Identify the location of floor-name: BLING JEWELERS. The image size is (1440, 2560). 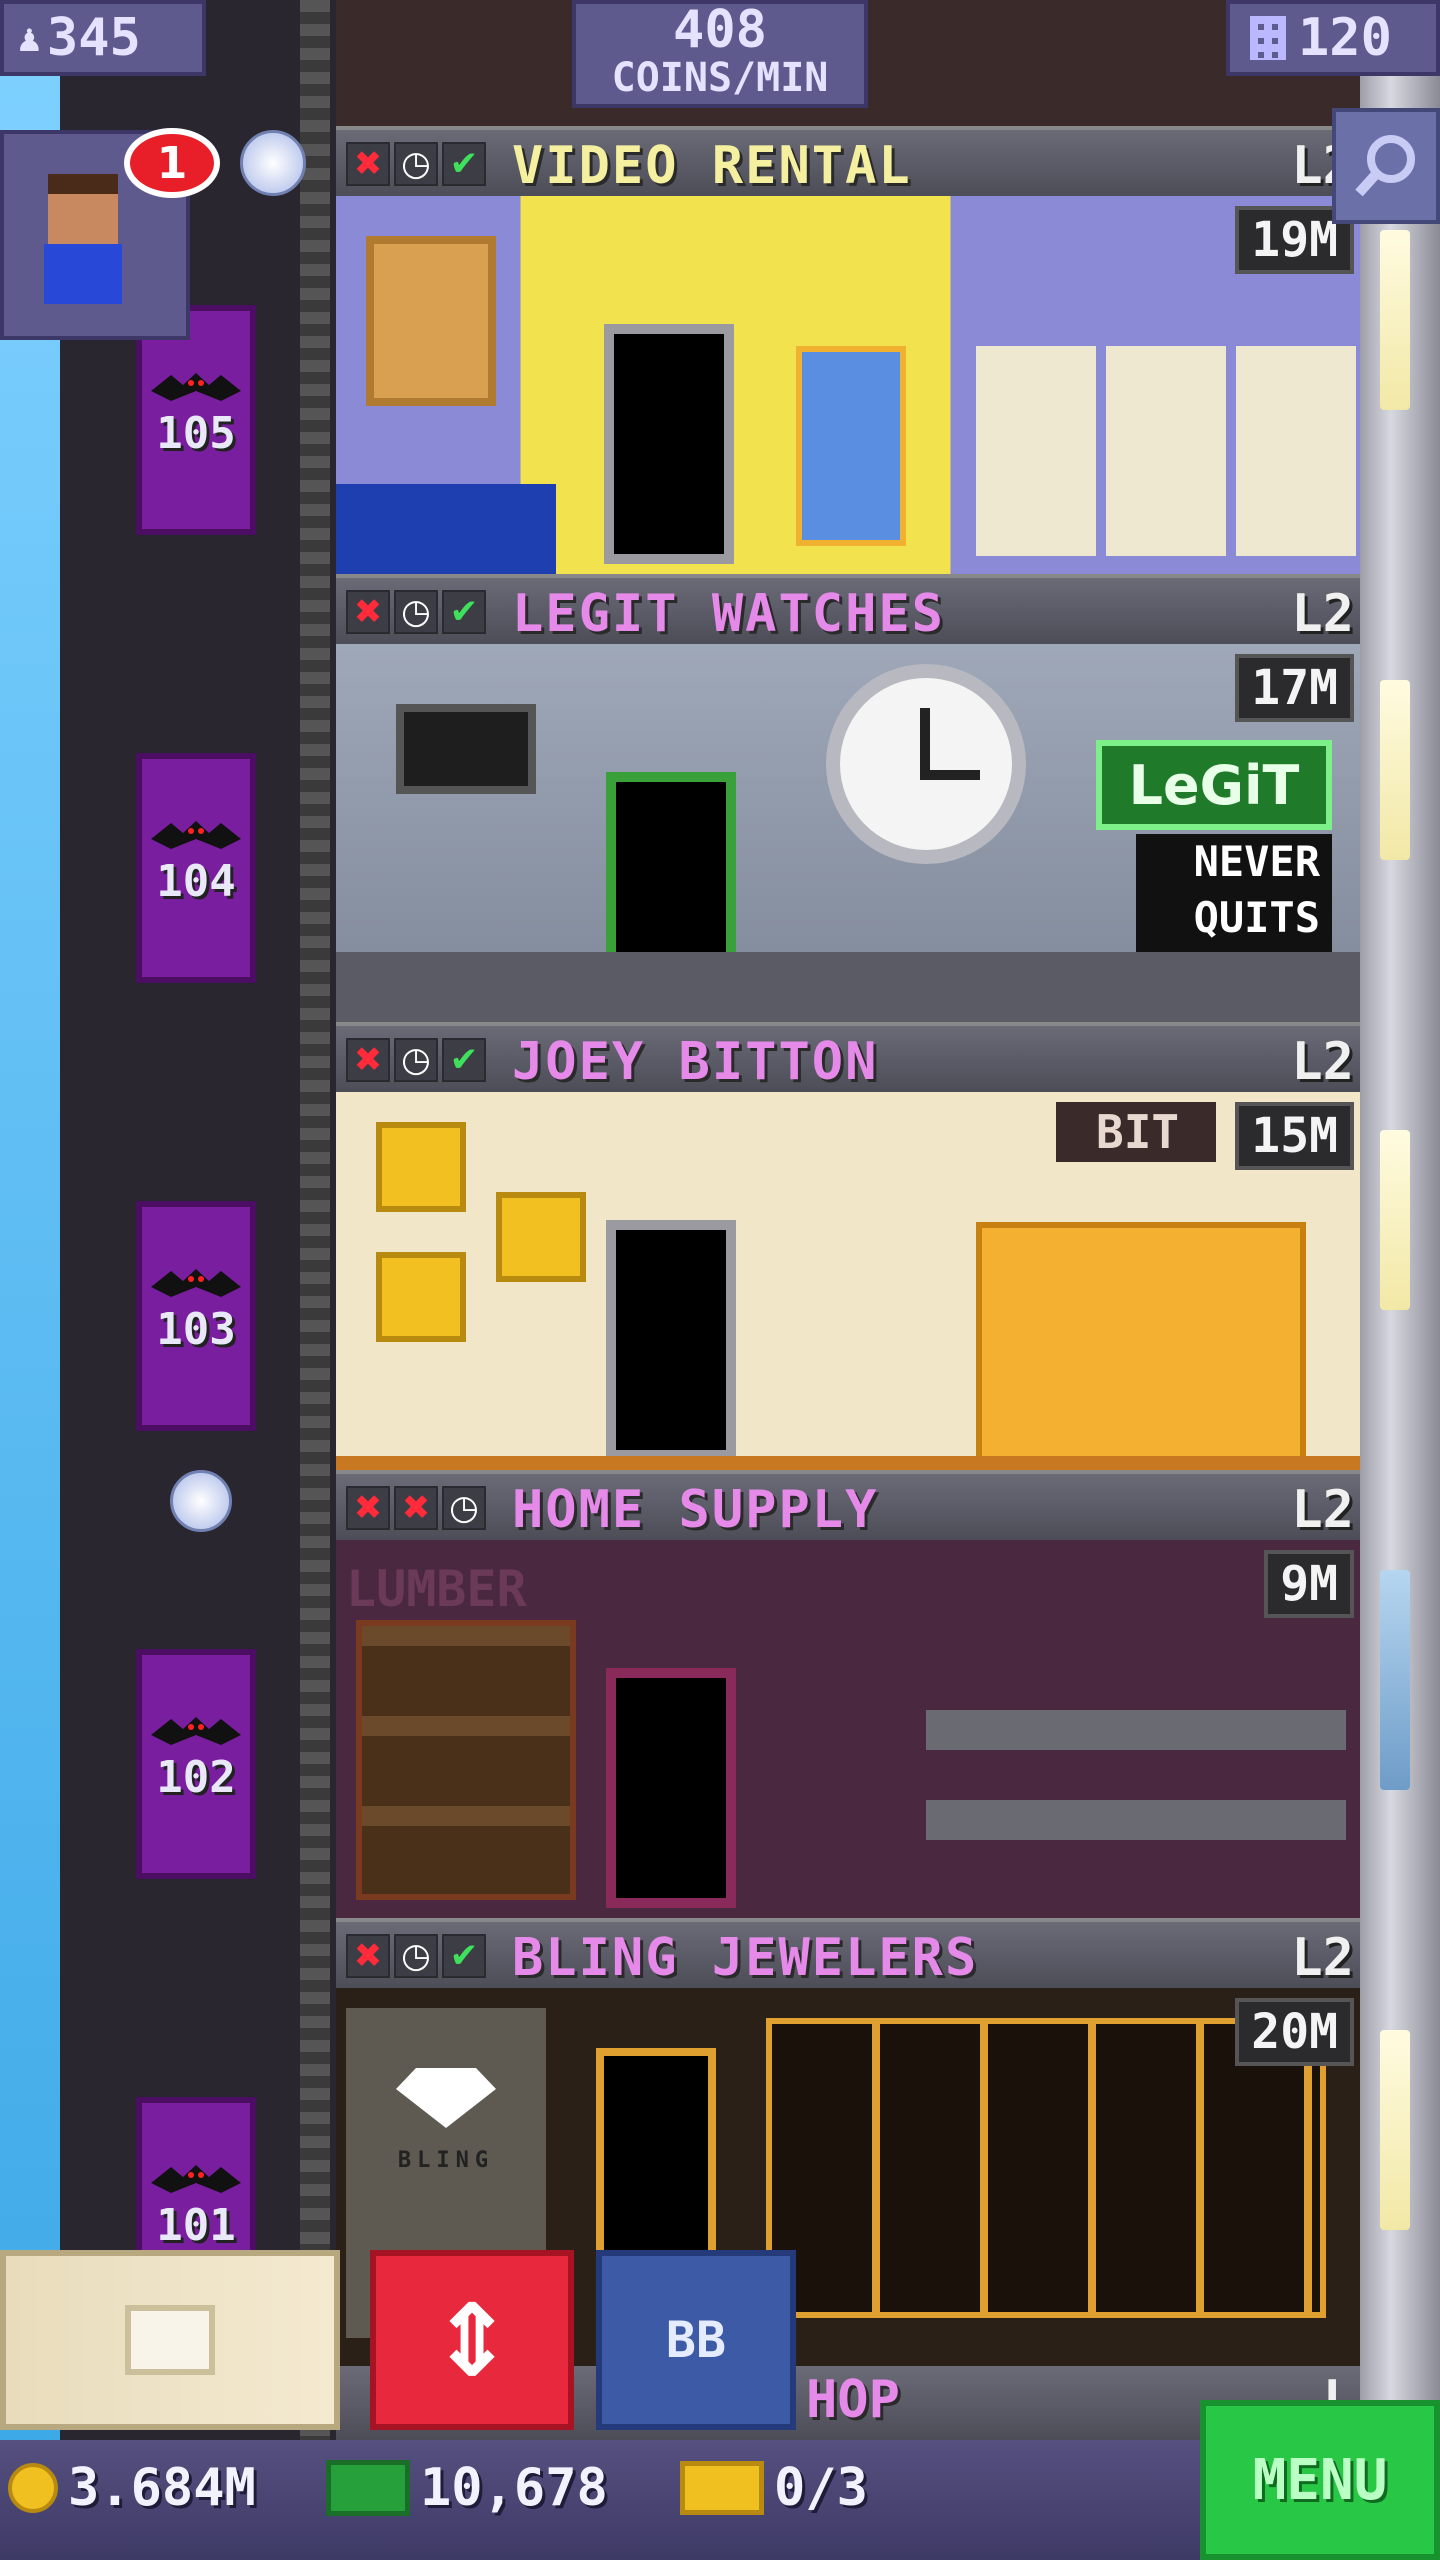
(745, 1958).